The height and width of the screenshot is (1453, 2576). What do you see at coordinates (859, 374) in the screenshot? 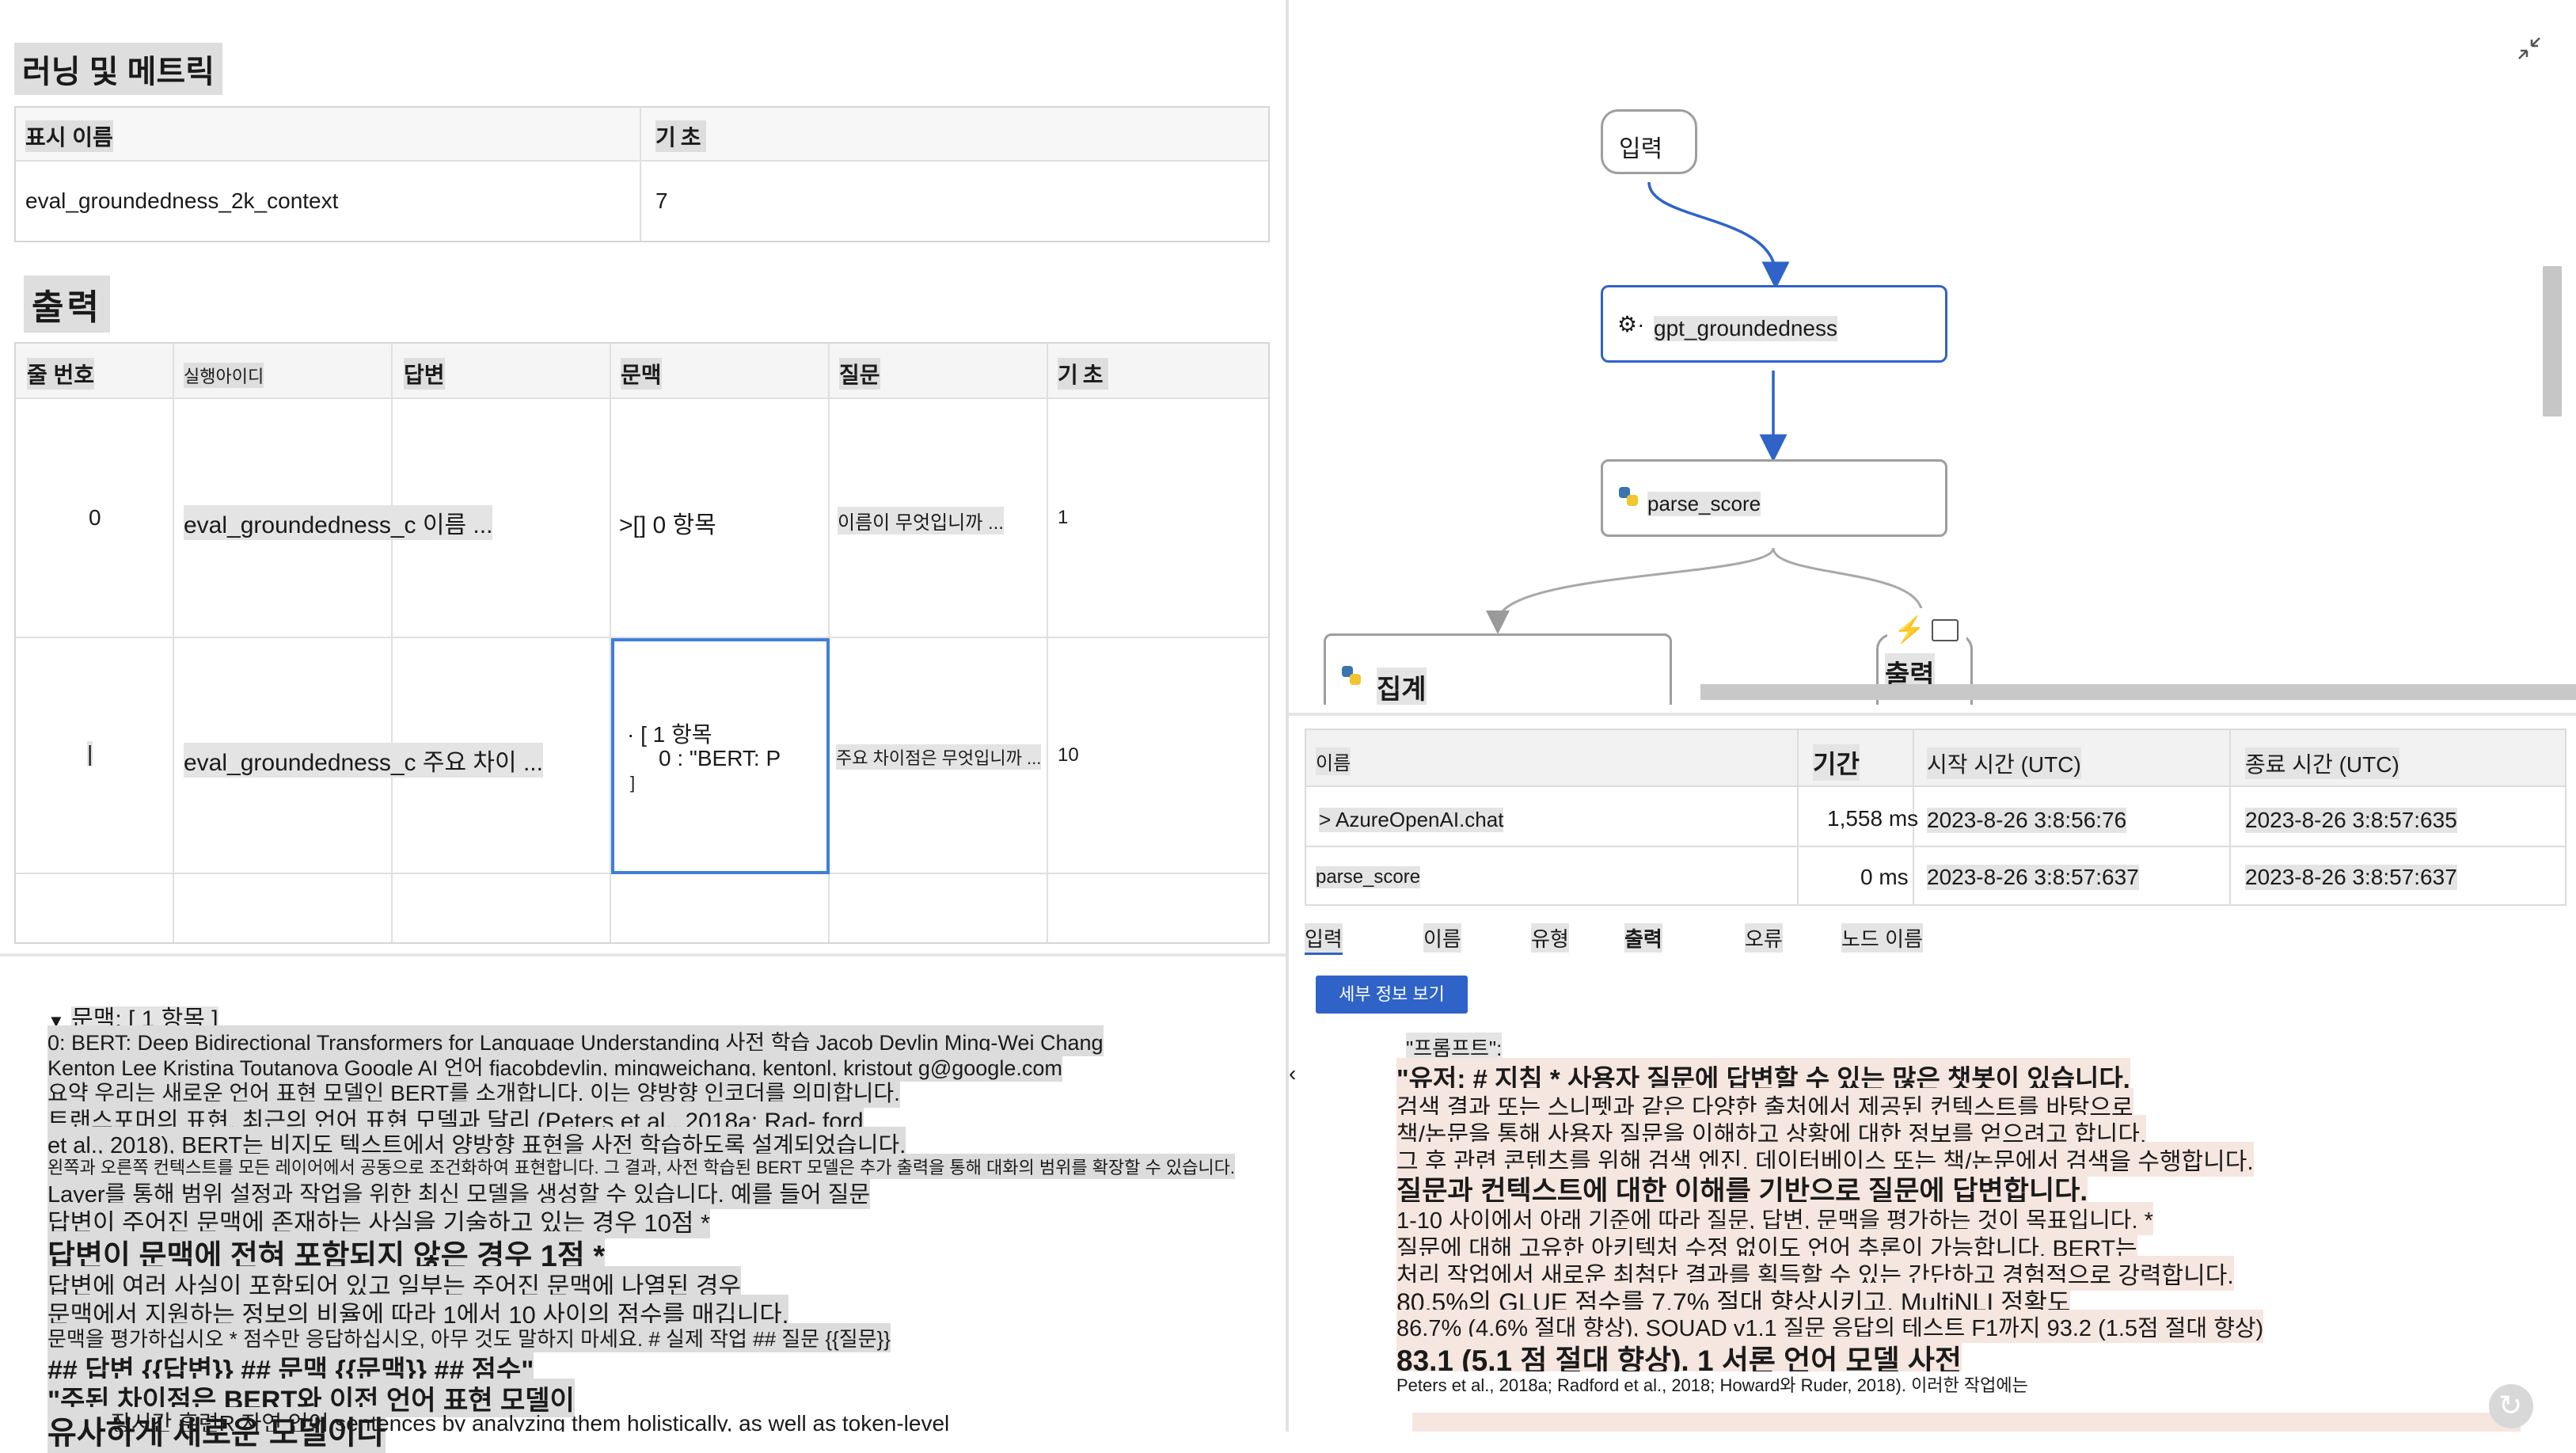
I see `header-question: 질문` at bounding box center [859, 374].